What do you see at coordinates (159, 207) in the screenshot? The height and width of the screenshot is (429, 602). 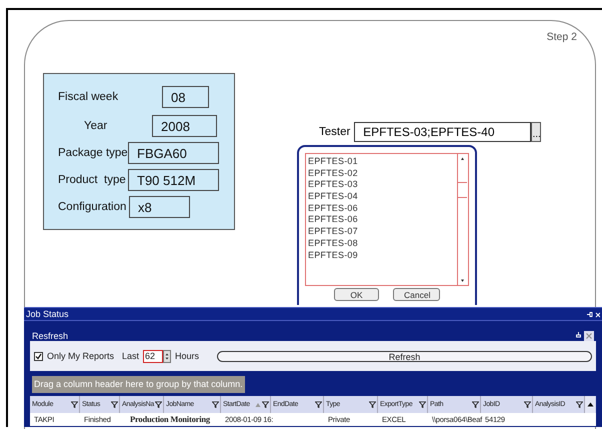 I see `value-field: x8` at bounding box center [159, 207].